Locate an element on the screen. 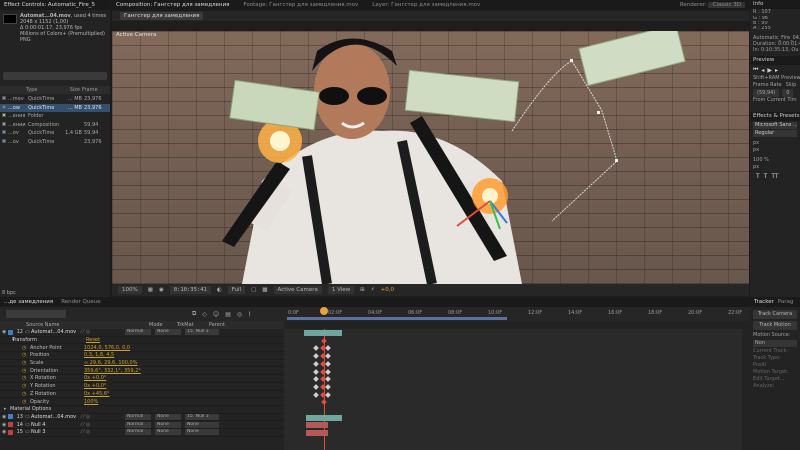  vertical-scale-field: 100 % is located at coordinates (775, 160).